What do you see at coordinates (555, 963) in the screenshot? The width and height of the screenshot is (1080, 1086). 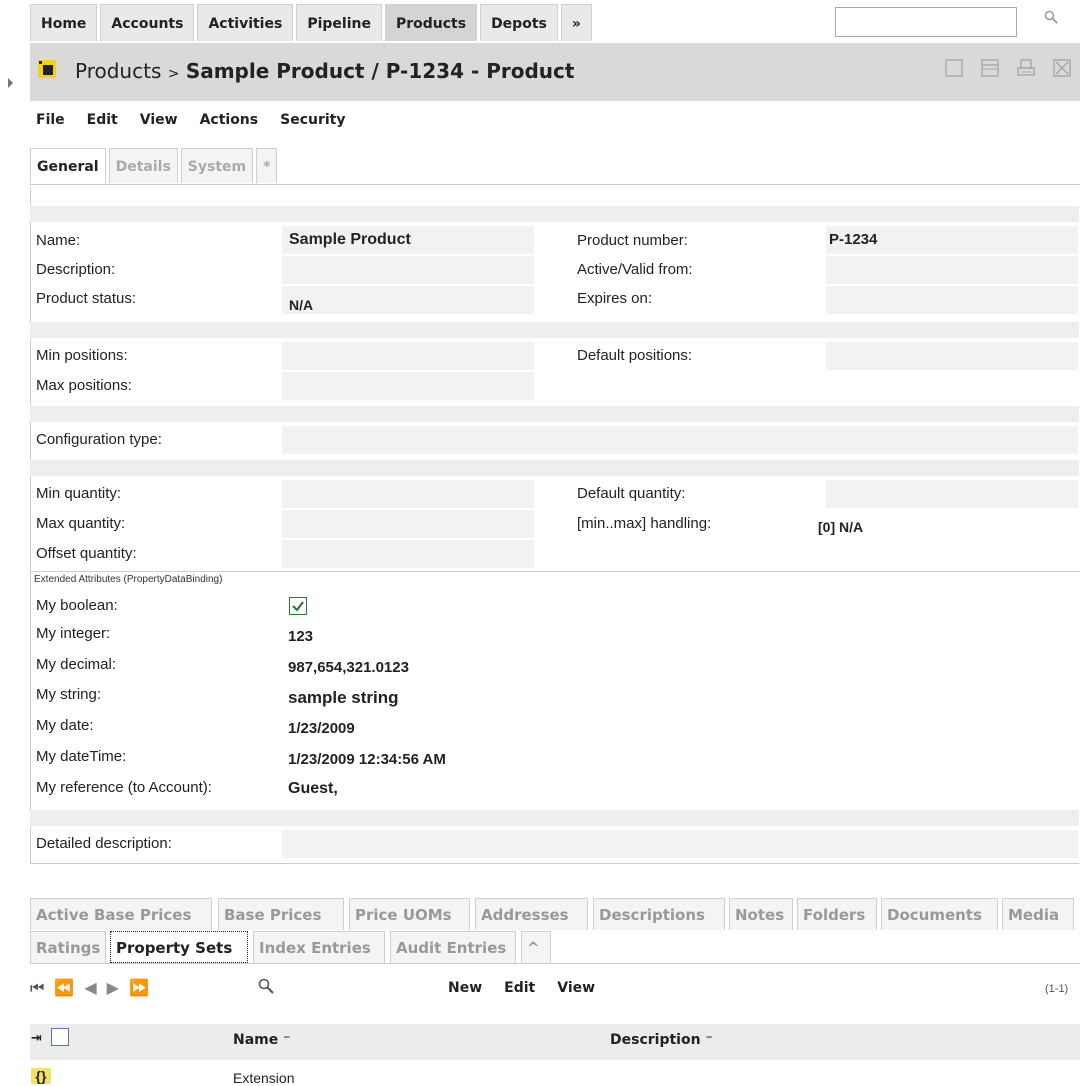 I see `tabs-divider` at bounding box center [555, 963].